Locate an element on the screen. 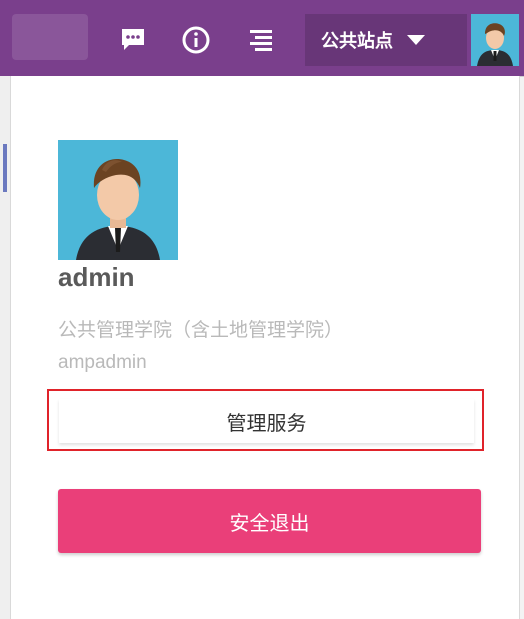 The image size is (524, 619). user-avatar-button is located at coordinates (495, 40).